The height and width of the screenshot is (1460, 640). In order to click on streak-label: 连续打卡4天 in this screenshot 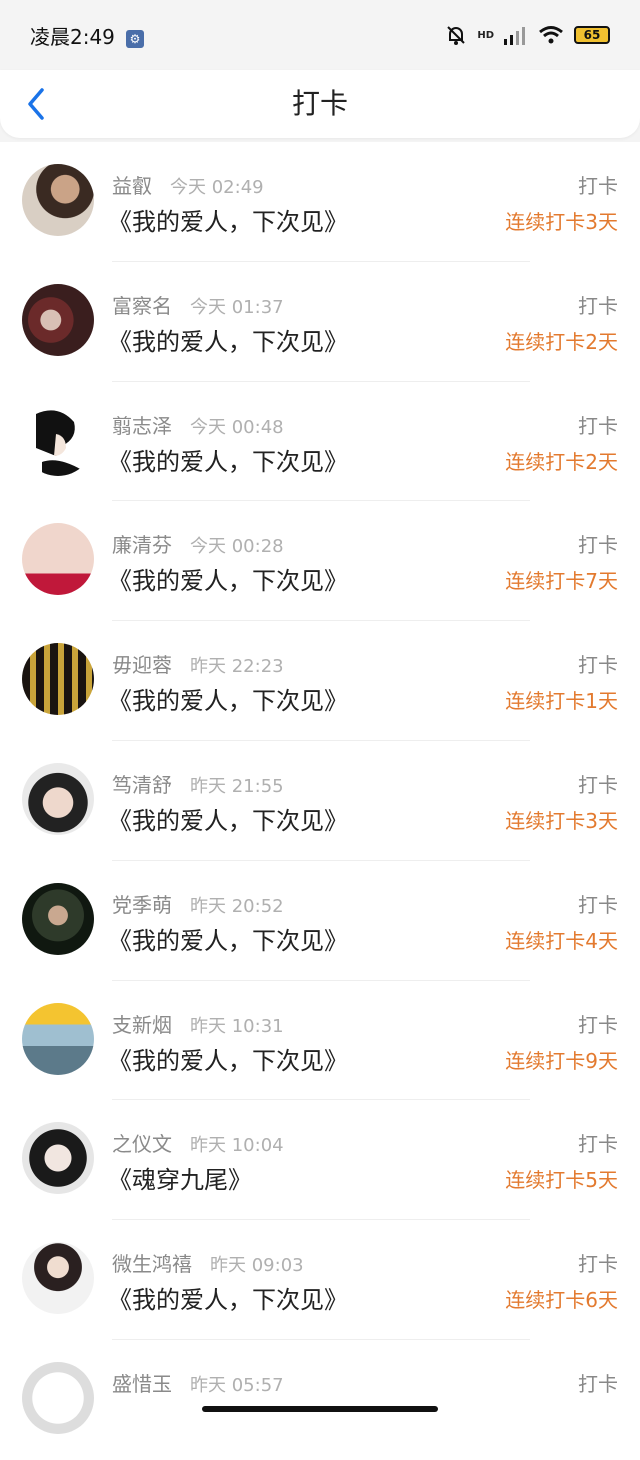, I will do `click(561, 940)`.